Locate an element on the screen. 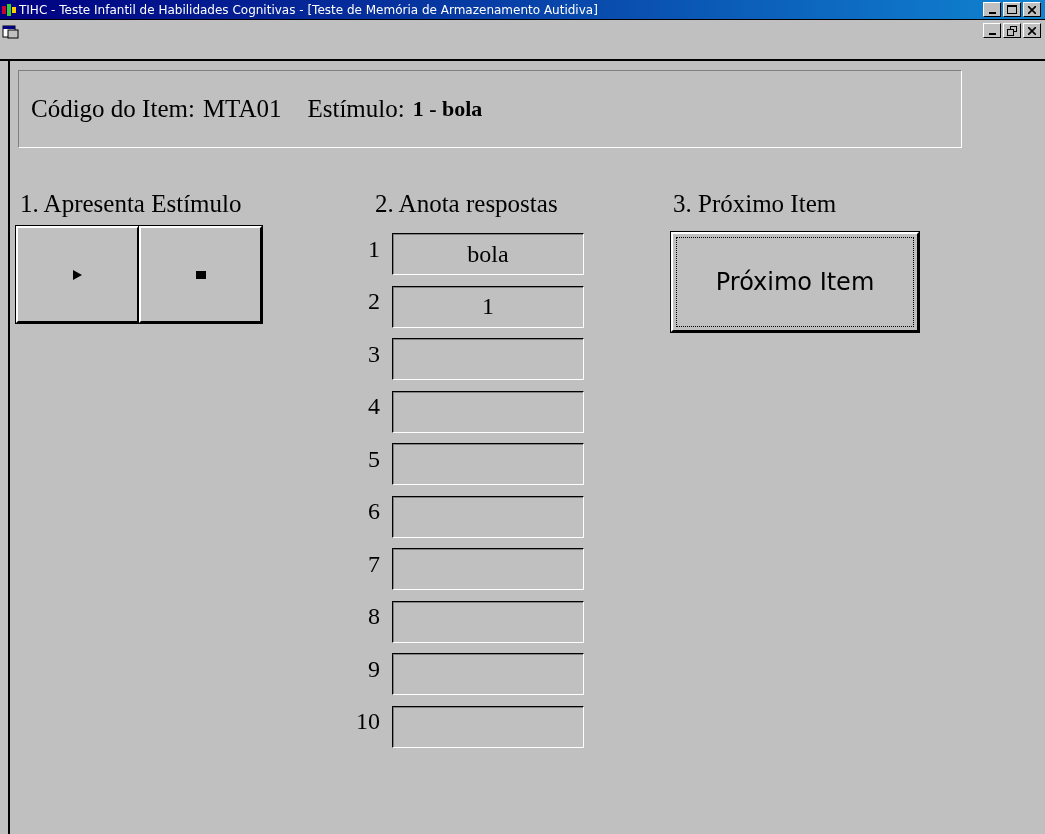  stop-icon is located at coordinates (200, 274).